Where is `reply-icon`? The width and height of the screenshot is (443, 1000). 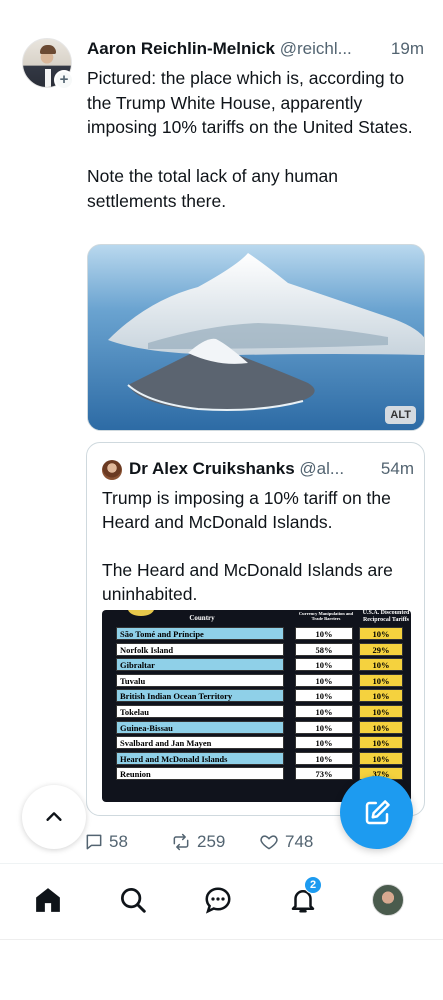 reply-icon is located at coordinates (94, 842).